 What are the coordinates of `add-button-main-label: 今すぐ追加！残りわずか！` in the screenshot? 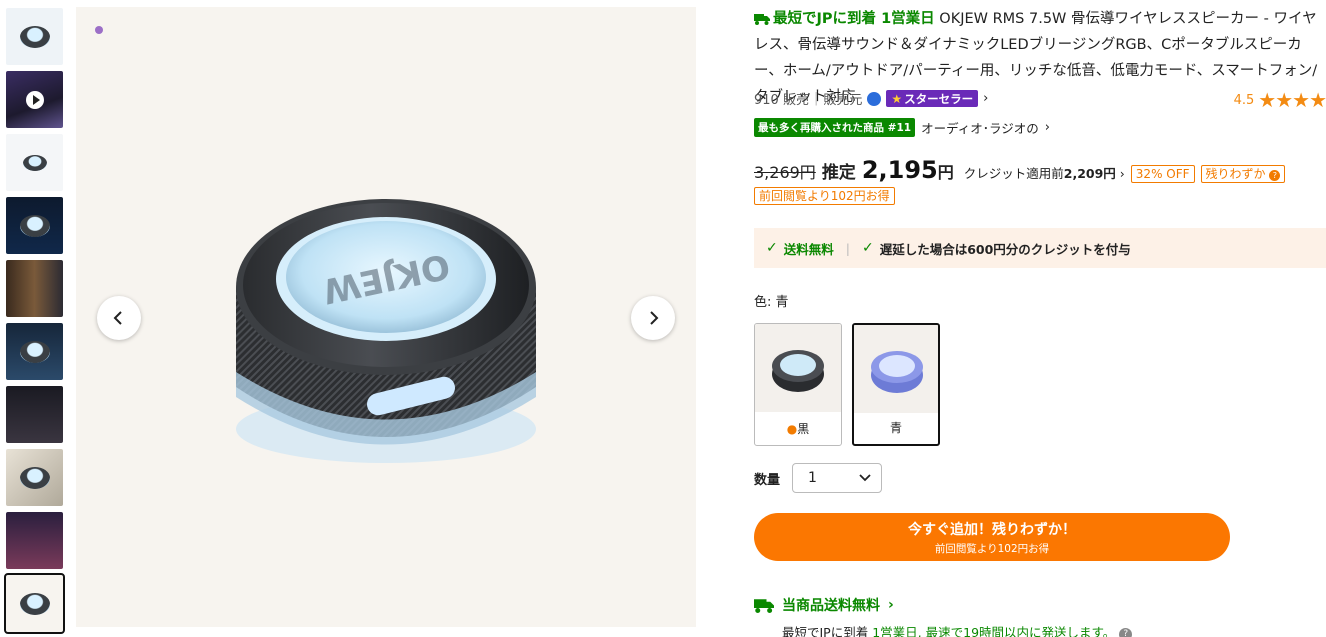 It's located at (992, 529).